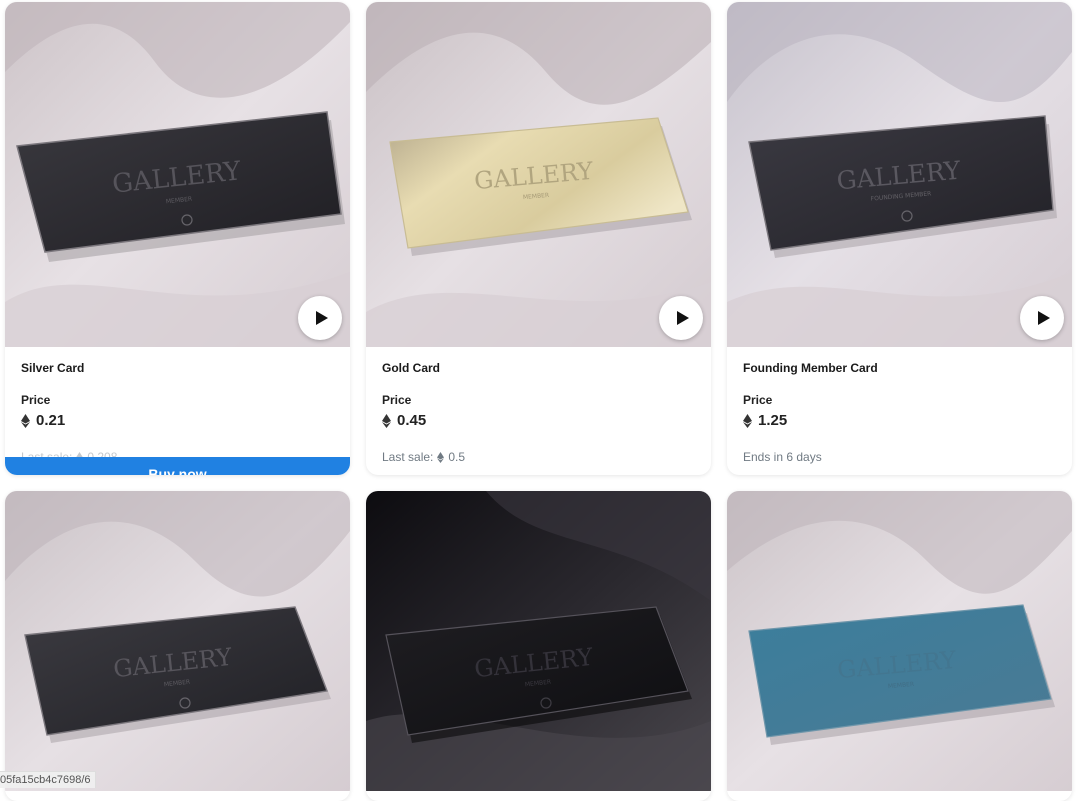 Image resolution: width=1080 pixels, height=801 pixels. I want to click on last-sale: Last sale: 0.5, so click(424, 457).